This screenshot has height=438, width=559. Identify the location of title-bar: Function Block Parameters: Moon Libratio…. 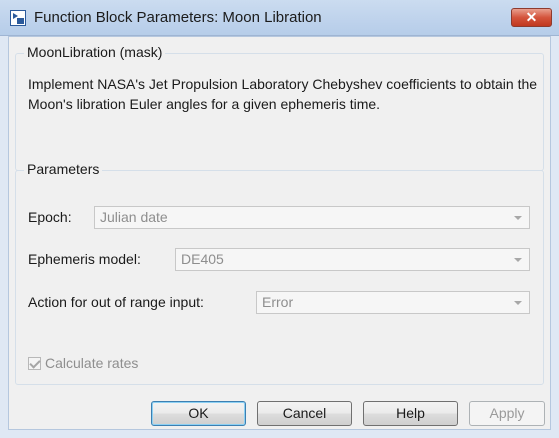
(279, 18).